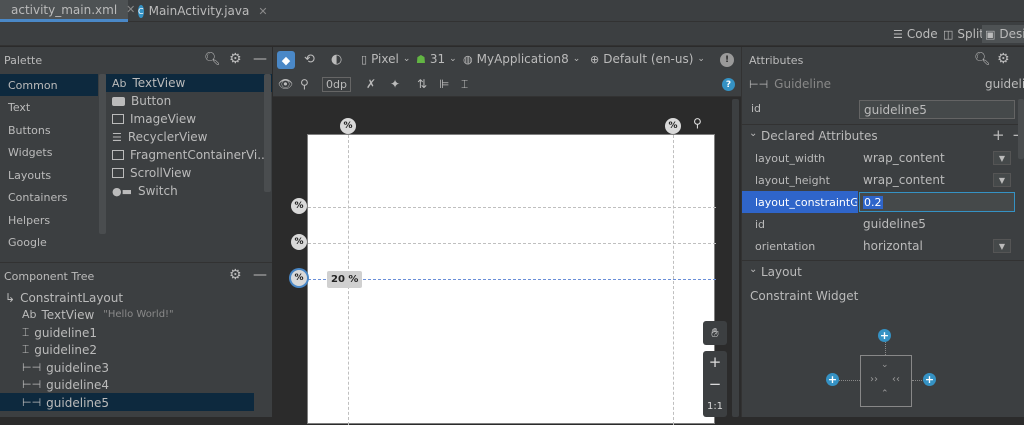 The image size is (1024, 425). I want to click on chevron-up-icon: ⌃, so click(885, 394).